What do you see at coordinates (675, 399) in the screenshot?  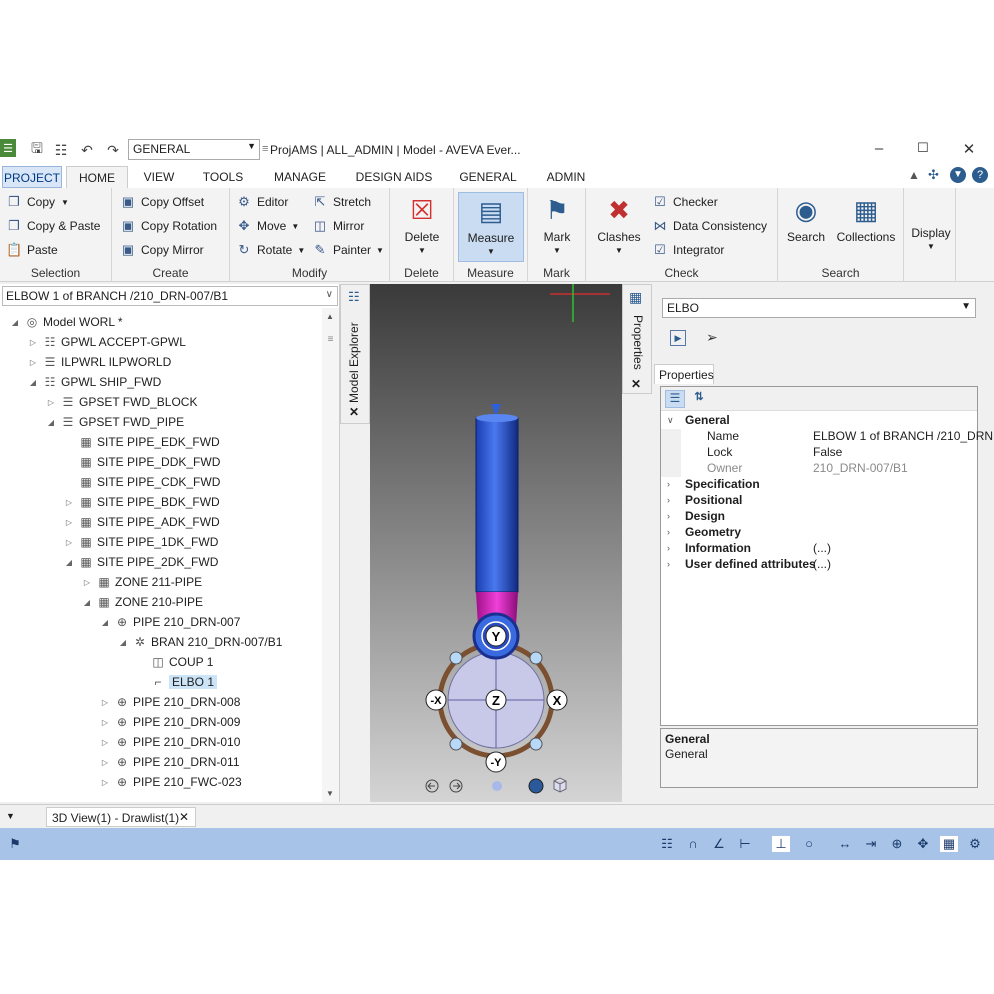 I see `categorized-icon: ☰` at bounding box center [675, 399].